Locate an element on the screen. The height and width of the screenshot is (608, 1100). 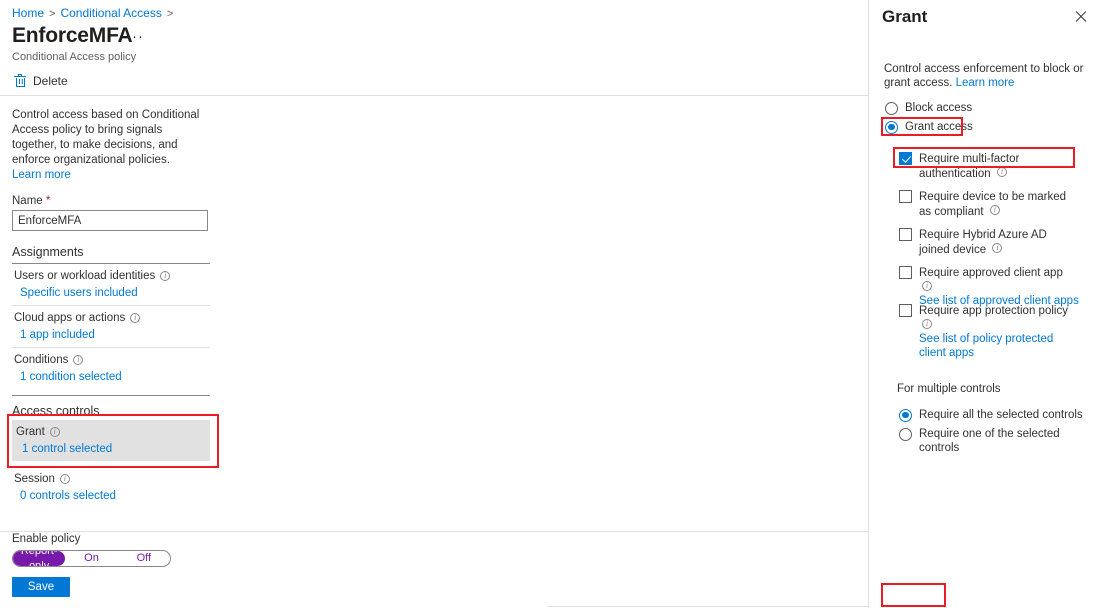
page-subtitle: Conditional Access policy is located at coordinates (74, 57).